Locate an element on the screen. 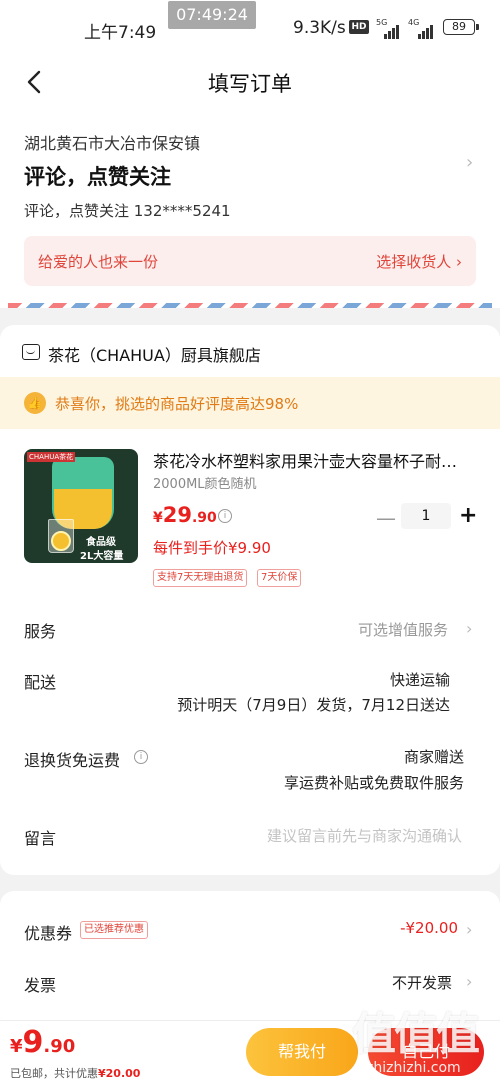  gift-text: 给爱的人也来一份 is located at coordinates (98, 262).